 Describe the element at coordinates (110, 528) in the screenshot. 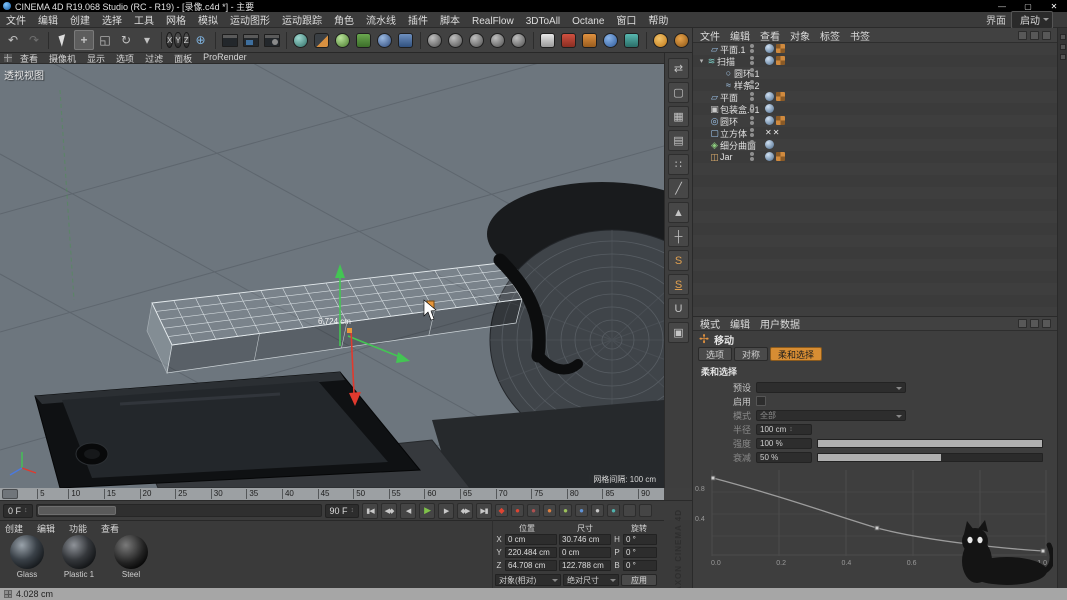

I see `material-menu-item: 查看` at that location.